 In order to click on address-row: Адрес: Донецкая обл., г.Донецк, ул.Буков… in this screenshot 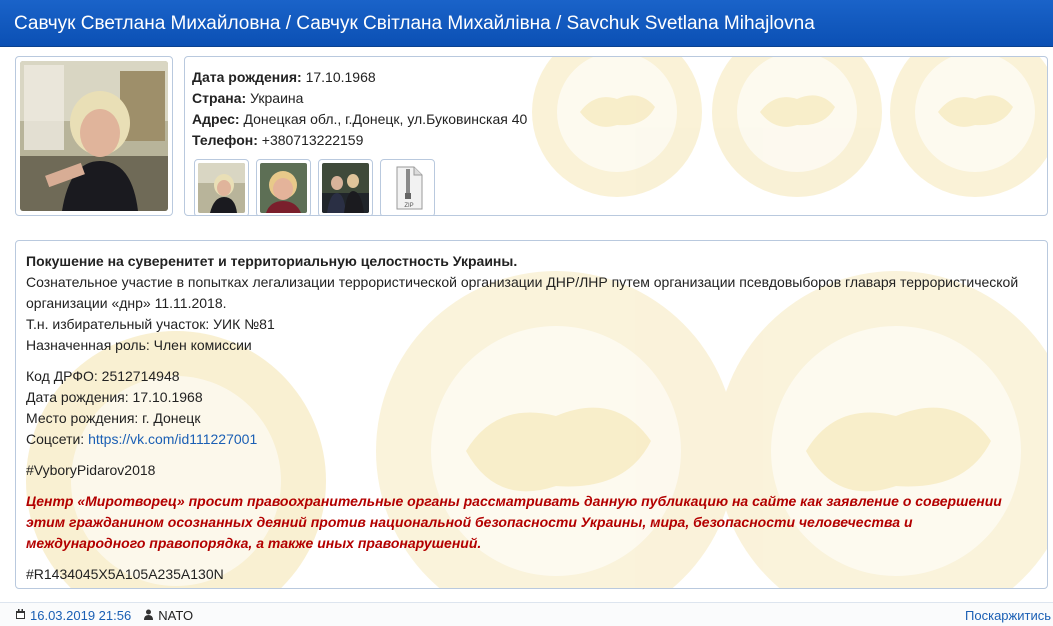, I will do `click(359, 119)`.